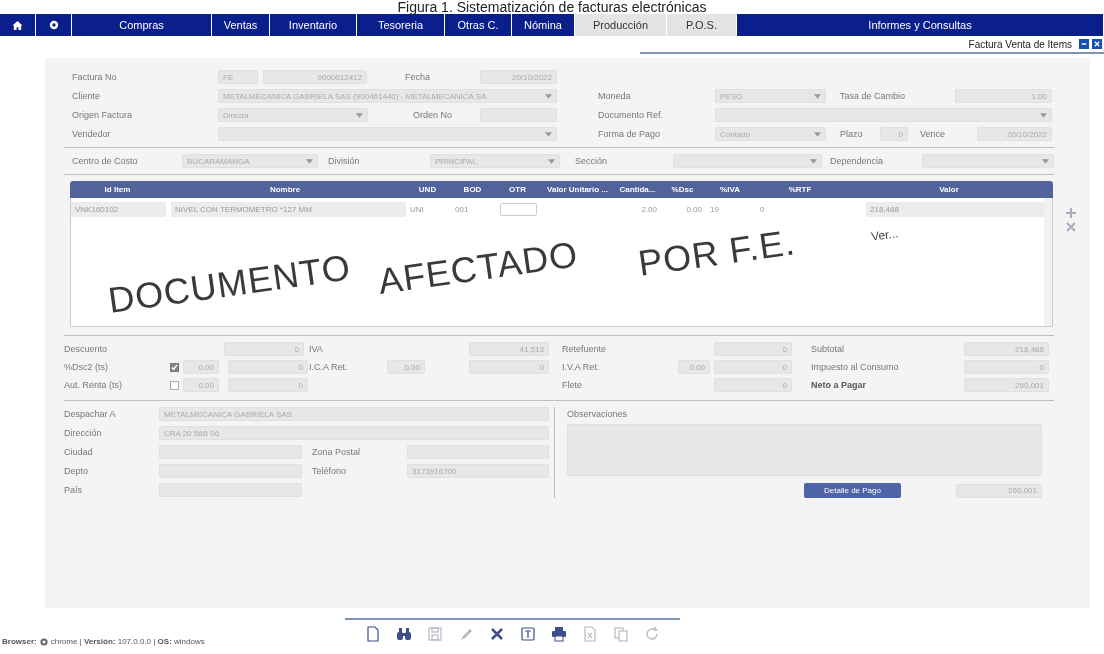 This screenshot has width=1104, height=654. I want to click on text-icon, so click(528, 634).